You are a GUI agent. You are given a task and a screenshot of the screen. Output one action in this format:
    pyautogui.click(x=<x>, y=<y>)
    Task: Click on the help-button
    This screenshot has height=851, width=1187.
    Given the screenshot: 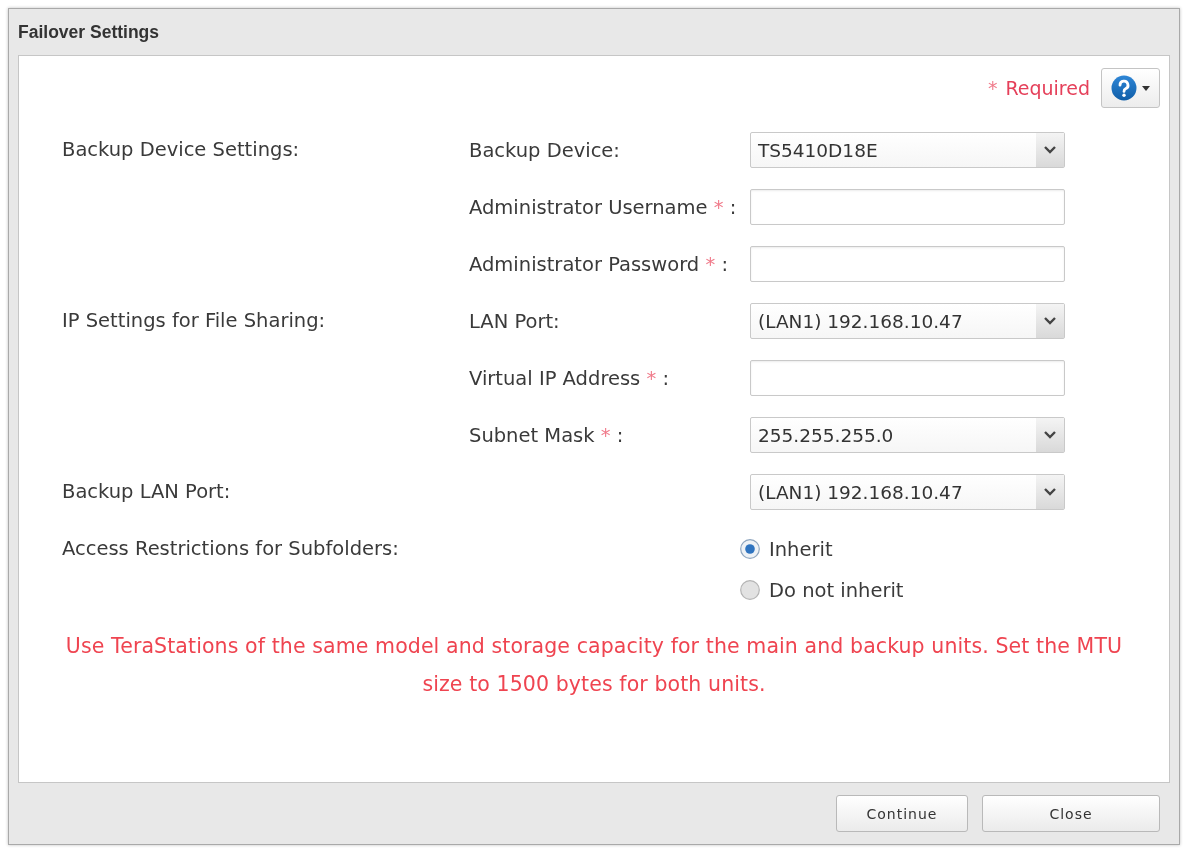 What is the action you would take?
    pyautogui.click(x=1130, y=88)
    